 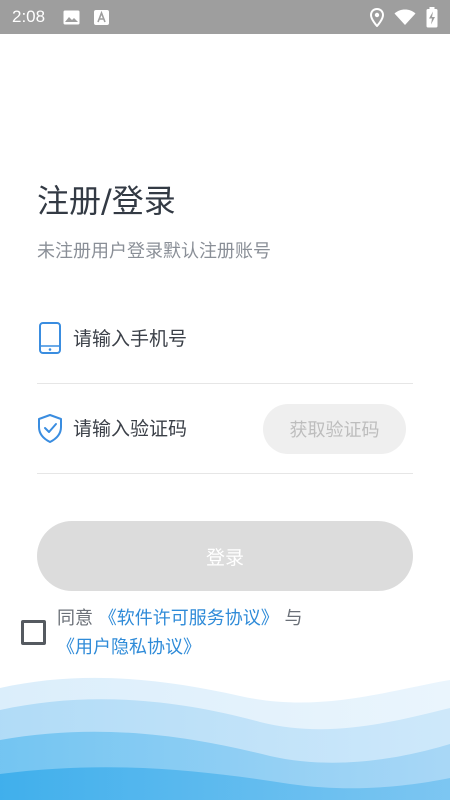 What do you see at coordinates (86, 17) in the screenshot?
I see `status-left-icons` at bounding box center [86, 17].